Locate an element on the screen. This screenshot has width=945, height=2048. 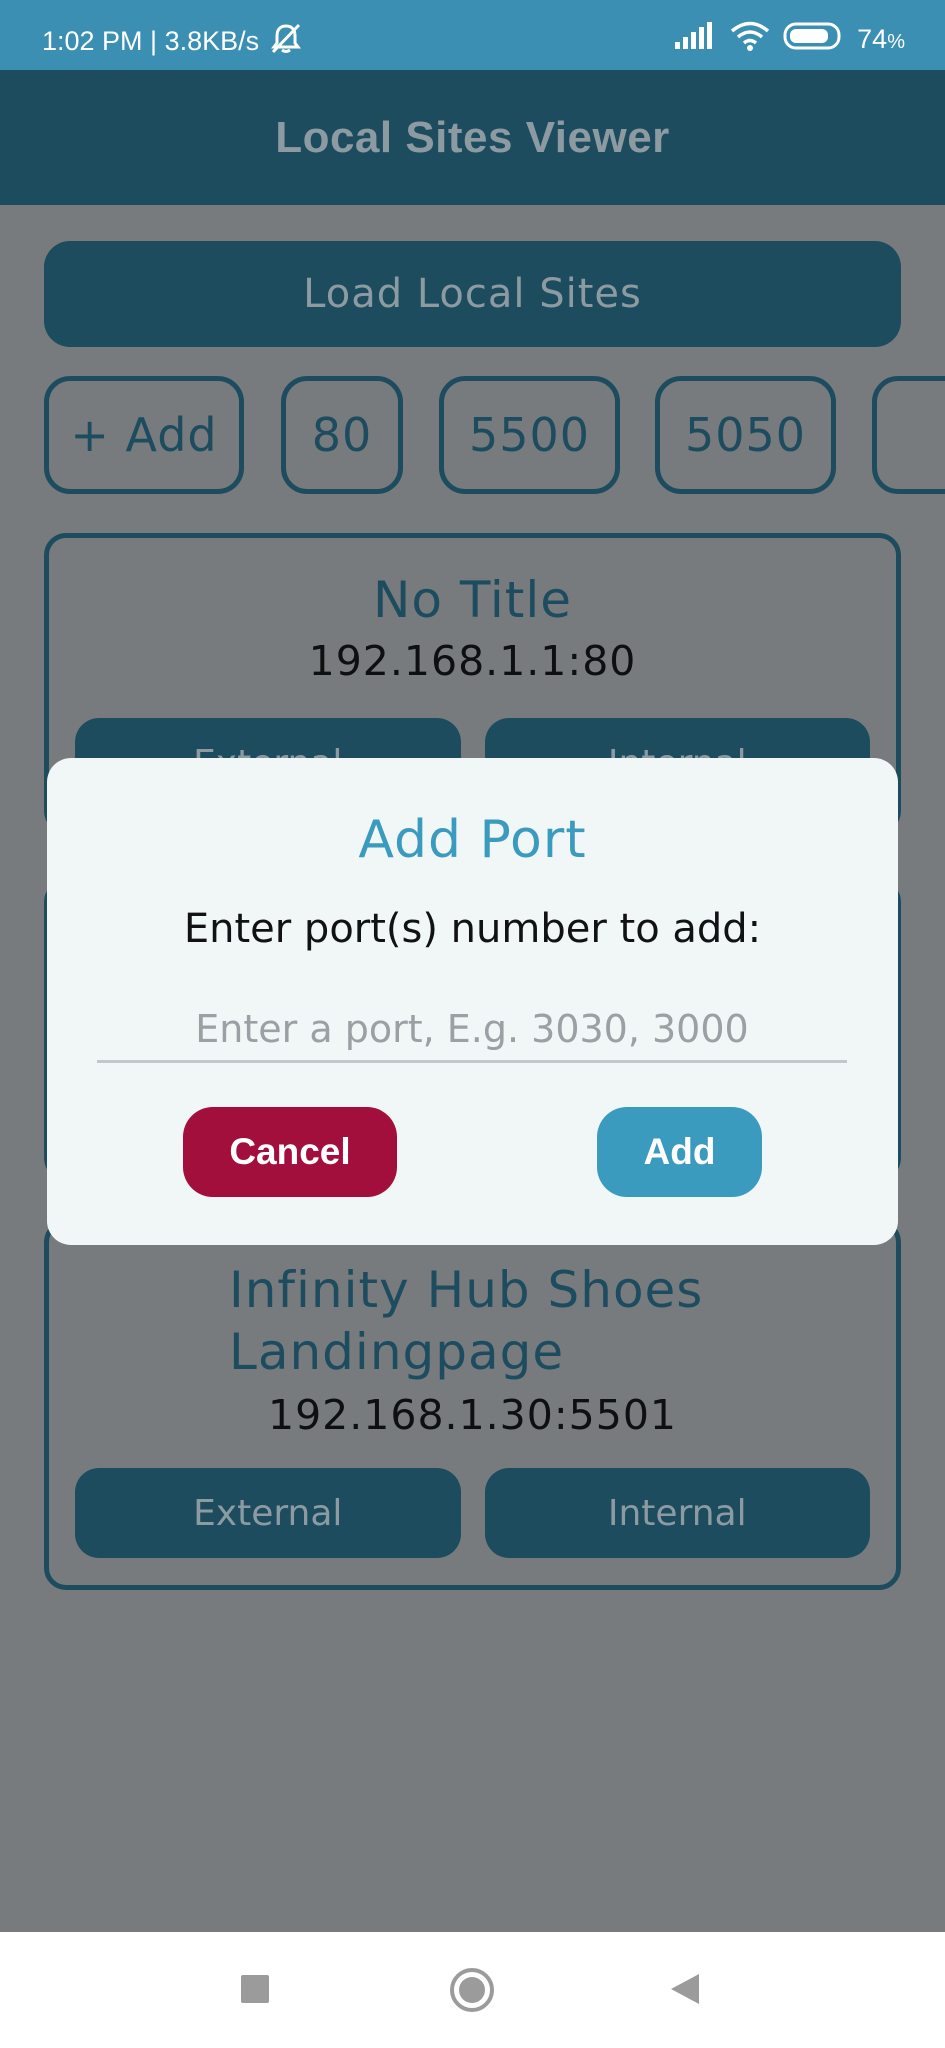
cancel-button: Cancel is located at coordinates (290, 1152).